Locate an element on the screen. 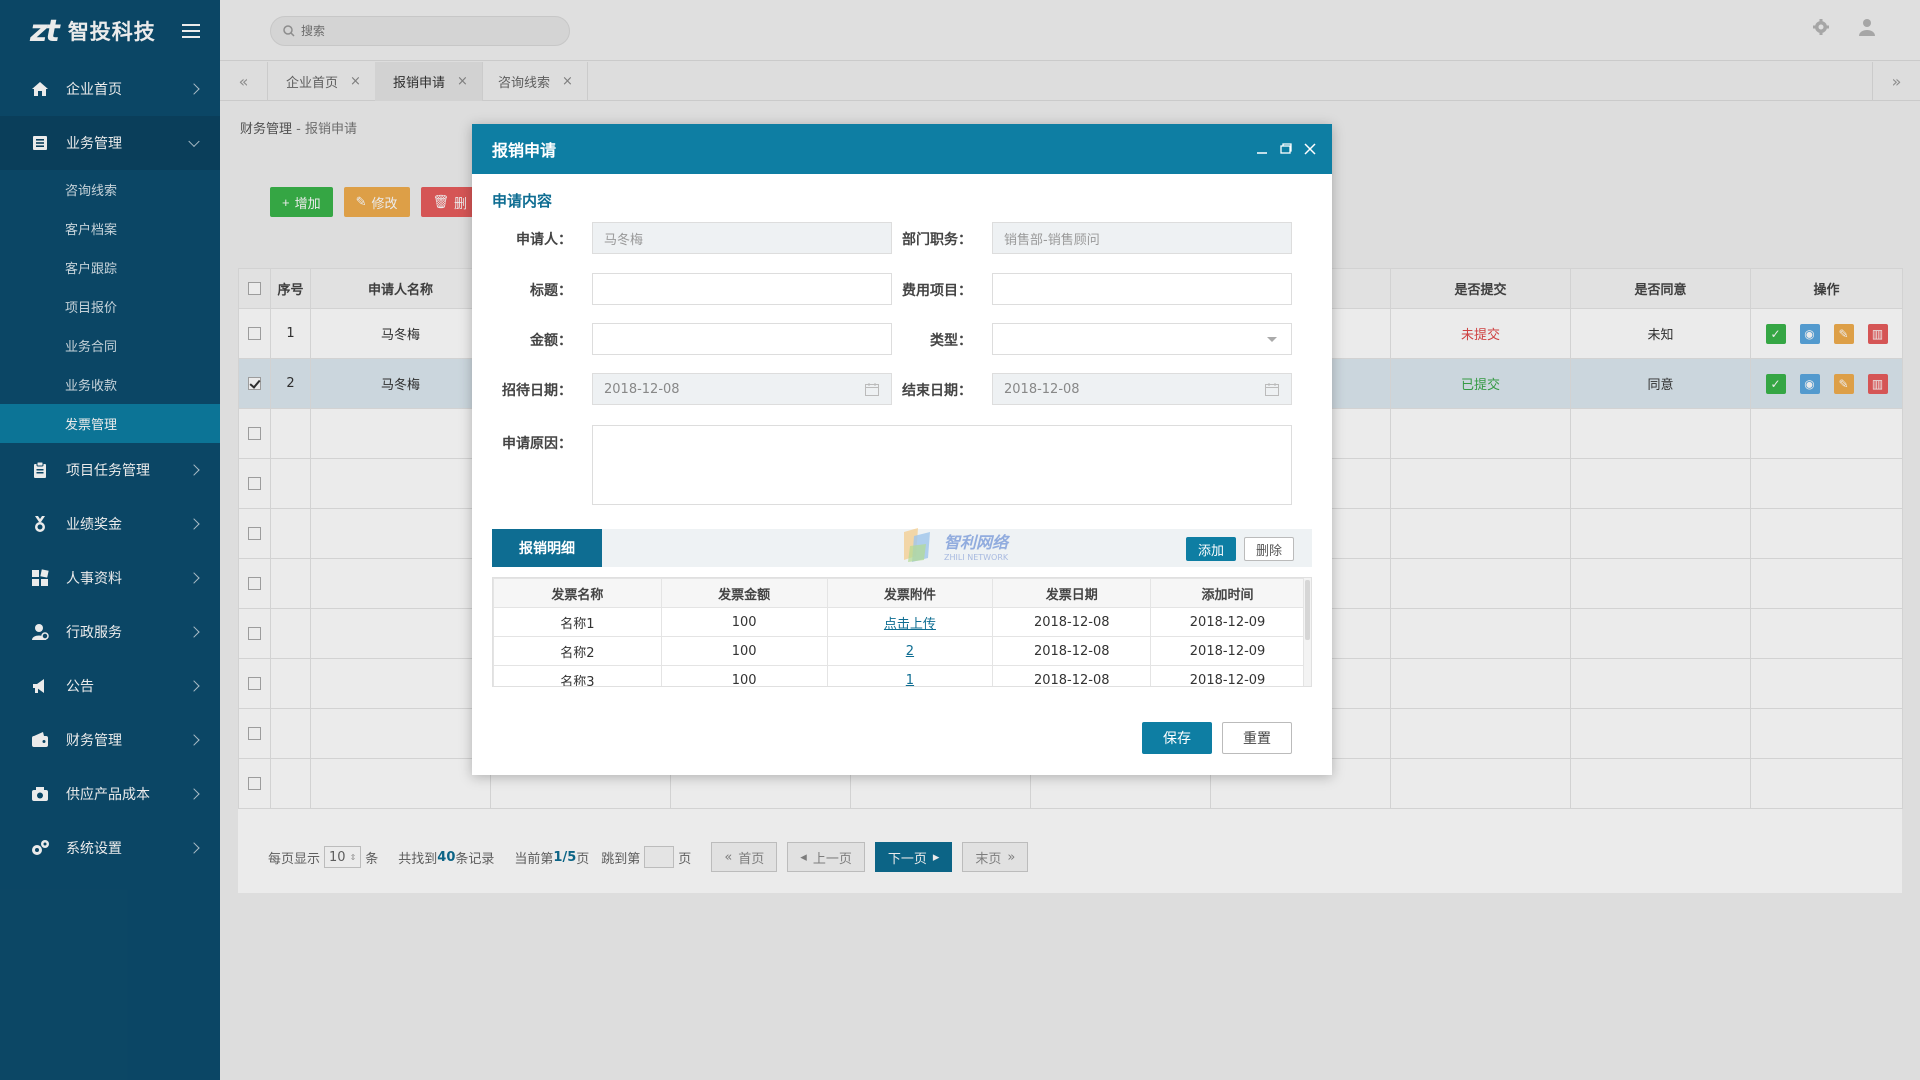  section-title: 申请内容 is located at coordinates (522, 201).